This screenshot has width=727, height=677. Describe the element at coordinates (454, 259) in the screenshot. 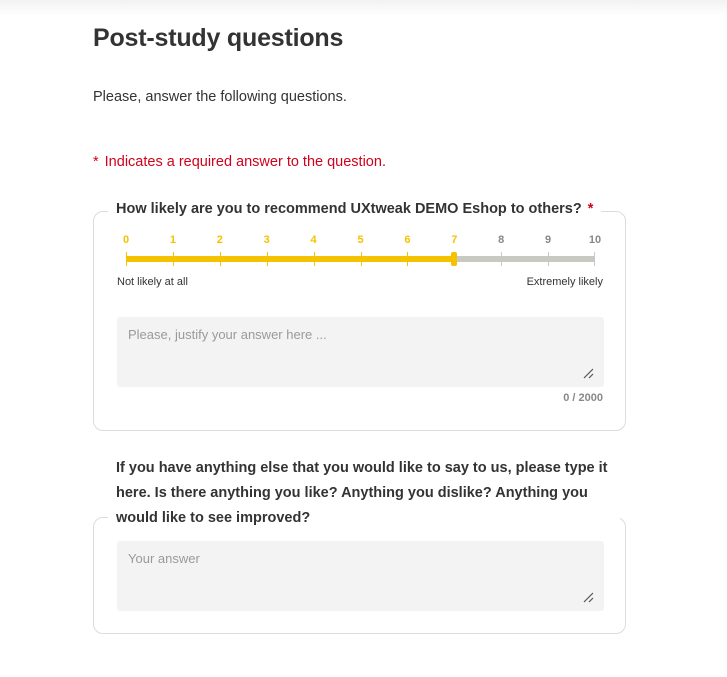

I see `rating-slider-handle` at that location.